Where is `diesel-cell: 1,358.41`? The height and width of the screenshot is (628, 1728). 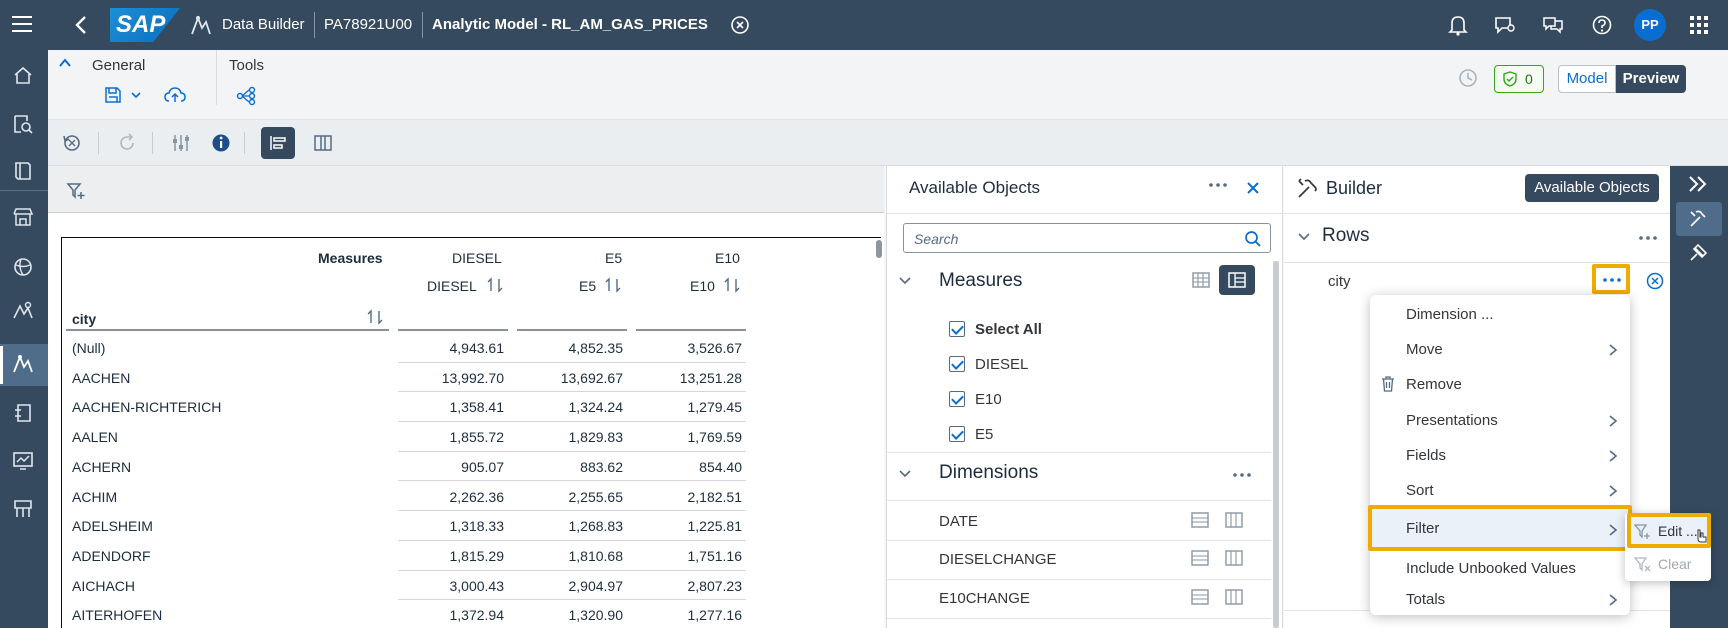 diesel-cell: 1,358.41 is located at coordinates (449, 407).